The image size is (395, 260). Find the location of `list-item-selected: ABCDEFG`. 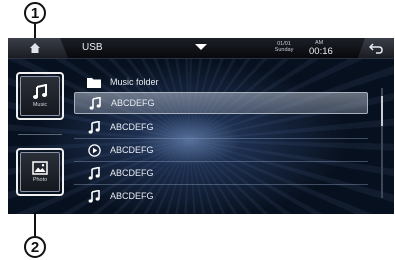

list-item-selected: ABCDEFG is located at coordinates (221, 103).